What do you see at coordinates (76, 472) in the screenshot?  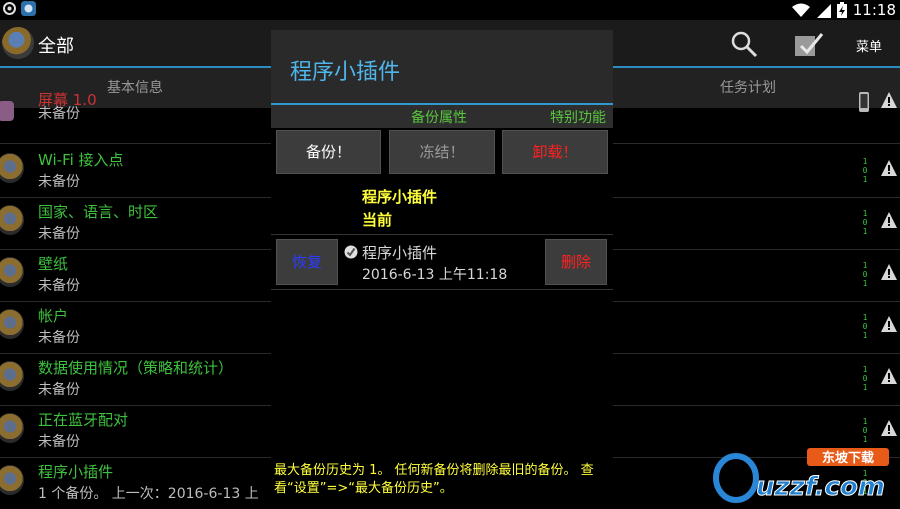 I see `item-title: 程序小插件` at bounding box center [76, 472].